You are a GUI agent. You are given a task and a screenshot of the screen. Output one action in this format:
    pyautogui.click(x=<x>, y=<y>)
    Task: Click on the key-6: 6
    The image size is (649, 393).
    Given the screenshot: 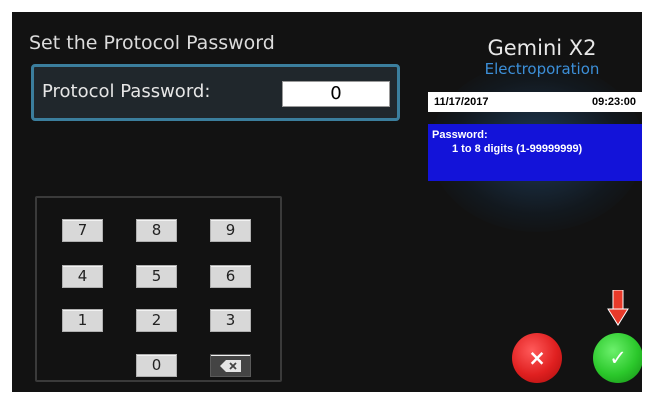 What is the action you would take?
    pyautogui.click(x=230, y=276)
    